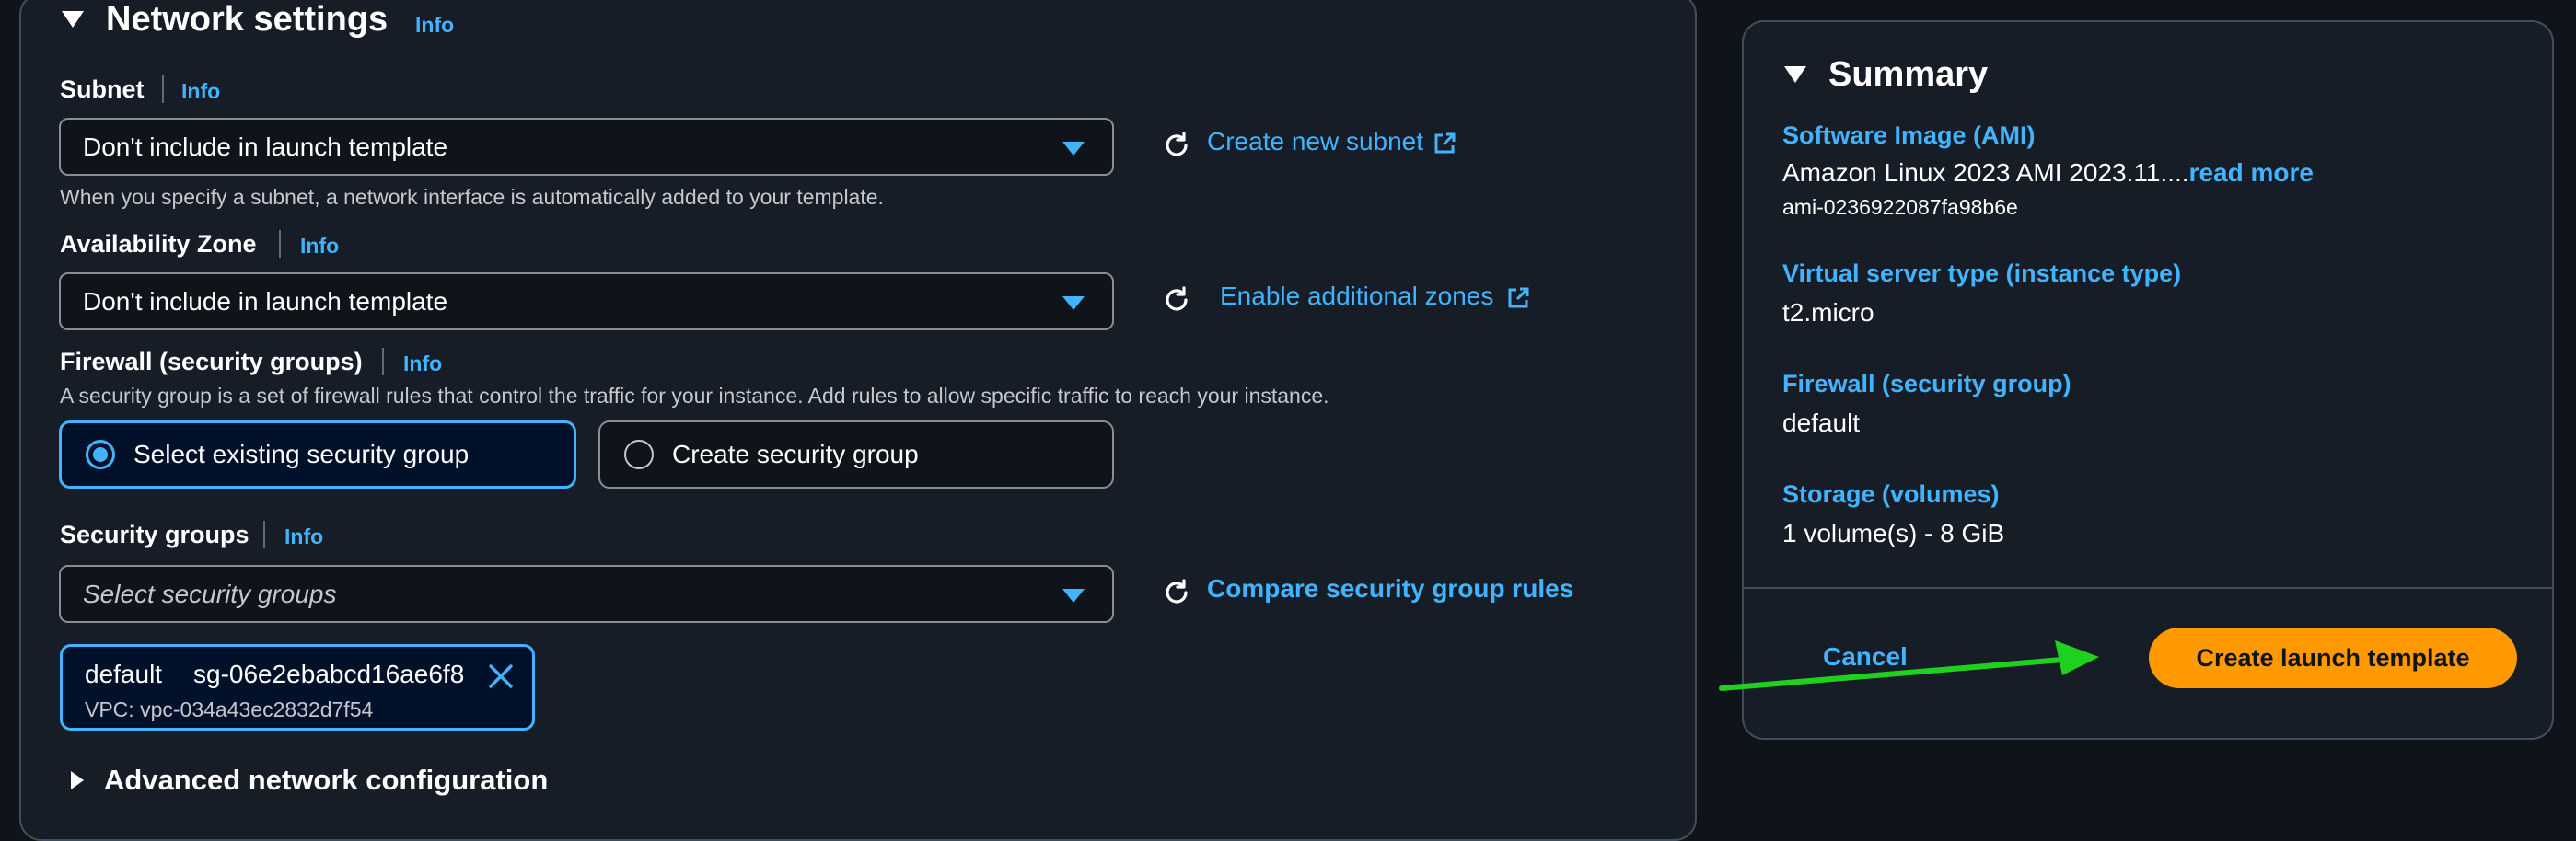 This screenshot has width=2576, height=841. I want to click on advanced-network-config-toggle: Advanced network configuration, so click(326, 780).